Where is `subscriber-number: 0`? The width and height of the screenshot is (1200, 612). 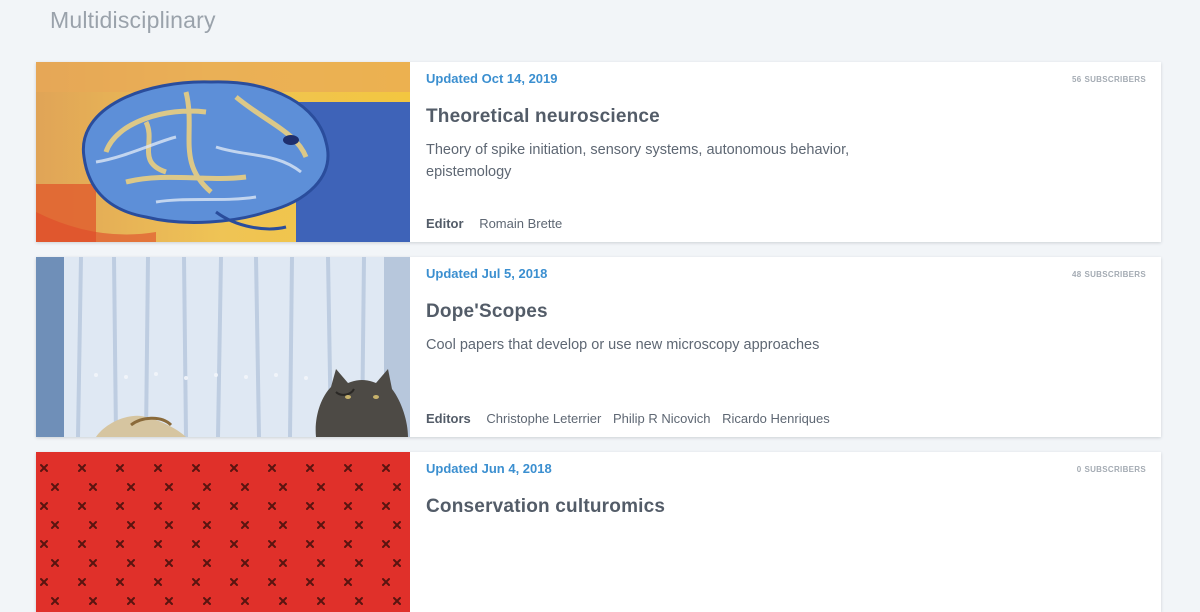 subscriber-number: 0 is located at coordinates (1079, 469).